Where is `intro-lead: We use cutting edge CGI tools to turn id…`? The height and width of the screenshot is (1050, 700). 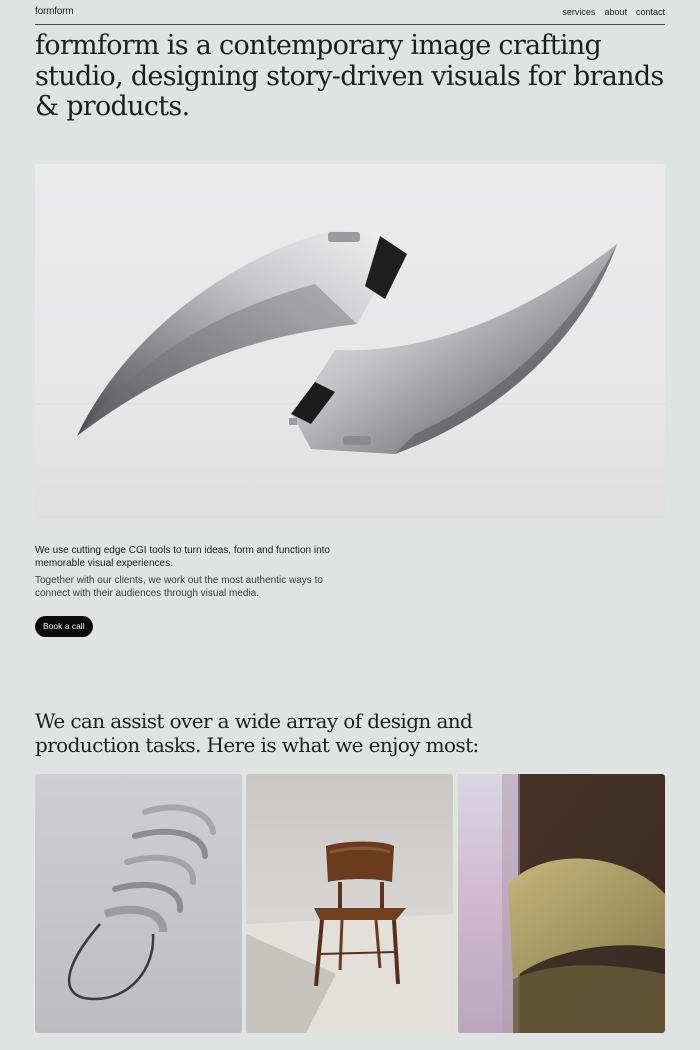 intro-lead: We use cutting edge CGI tools to turn id… is located at coordinates (182, 557).